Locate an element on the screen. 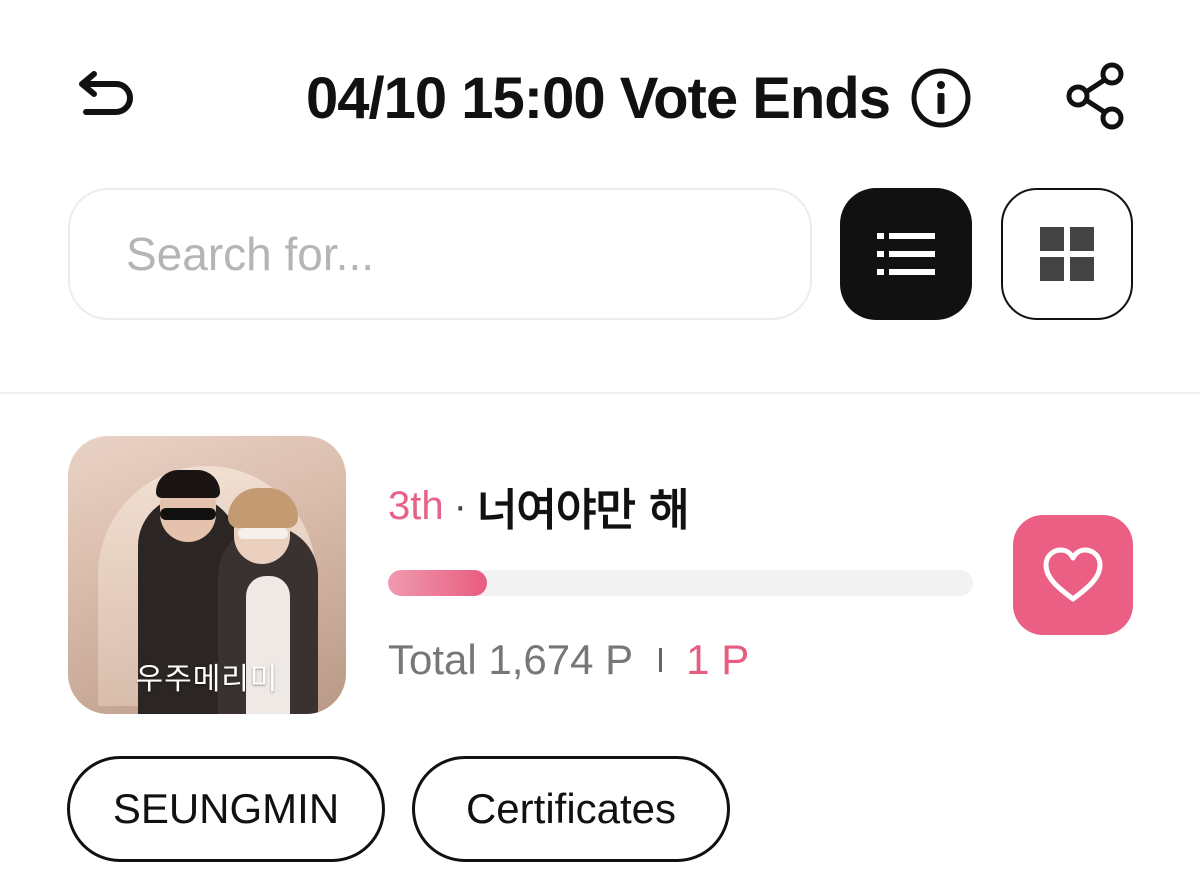 Image resolution: width=1200 pixels, height=886 pixels. grid-icon is located at coordinates (1067, 254).